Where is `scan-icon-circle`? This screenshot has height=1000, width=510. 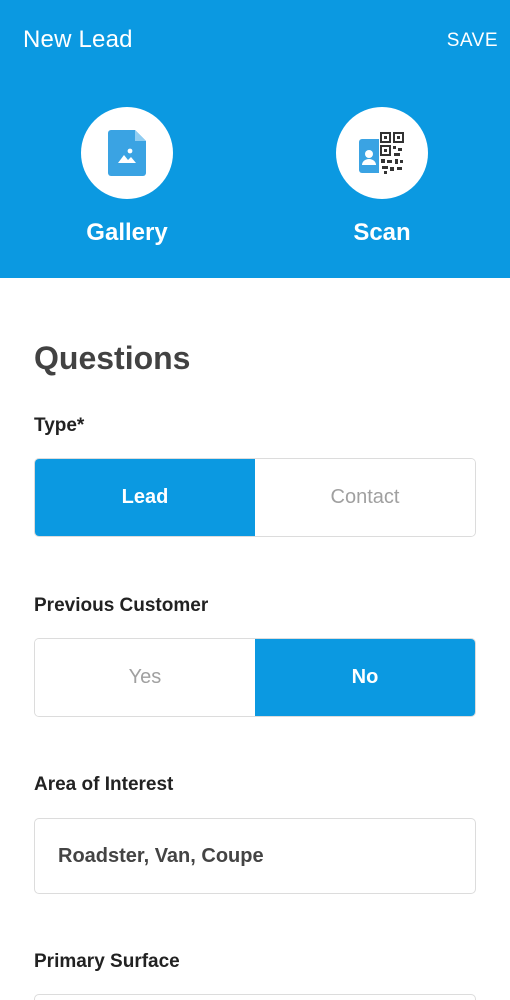 scan-icon-circle is located at coordinates (382, 153).